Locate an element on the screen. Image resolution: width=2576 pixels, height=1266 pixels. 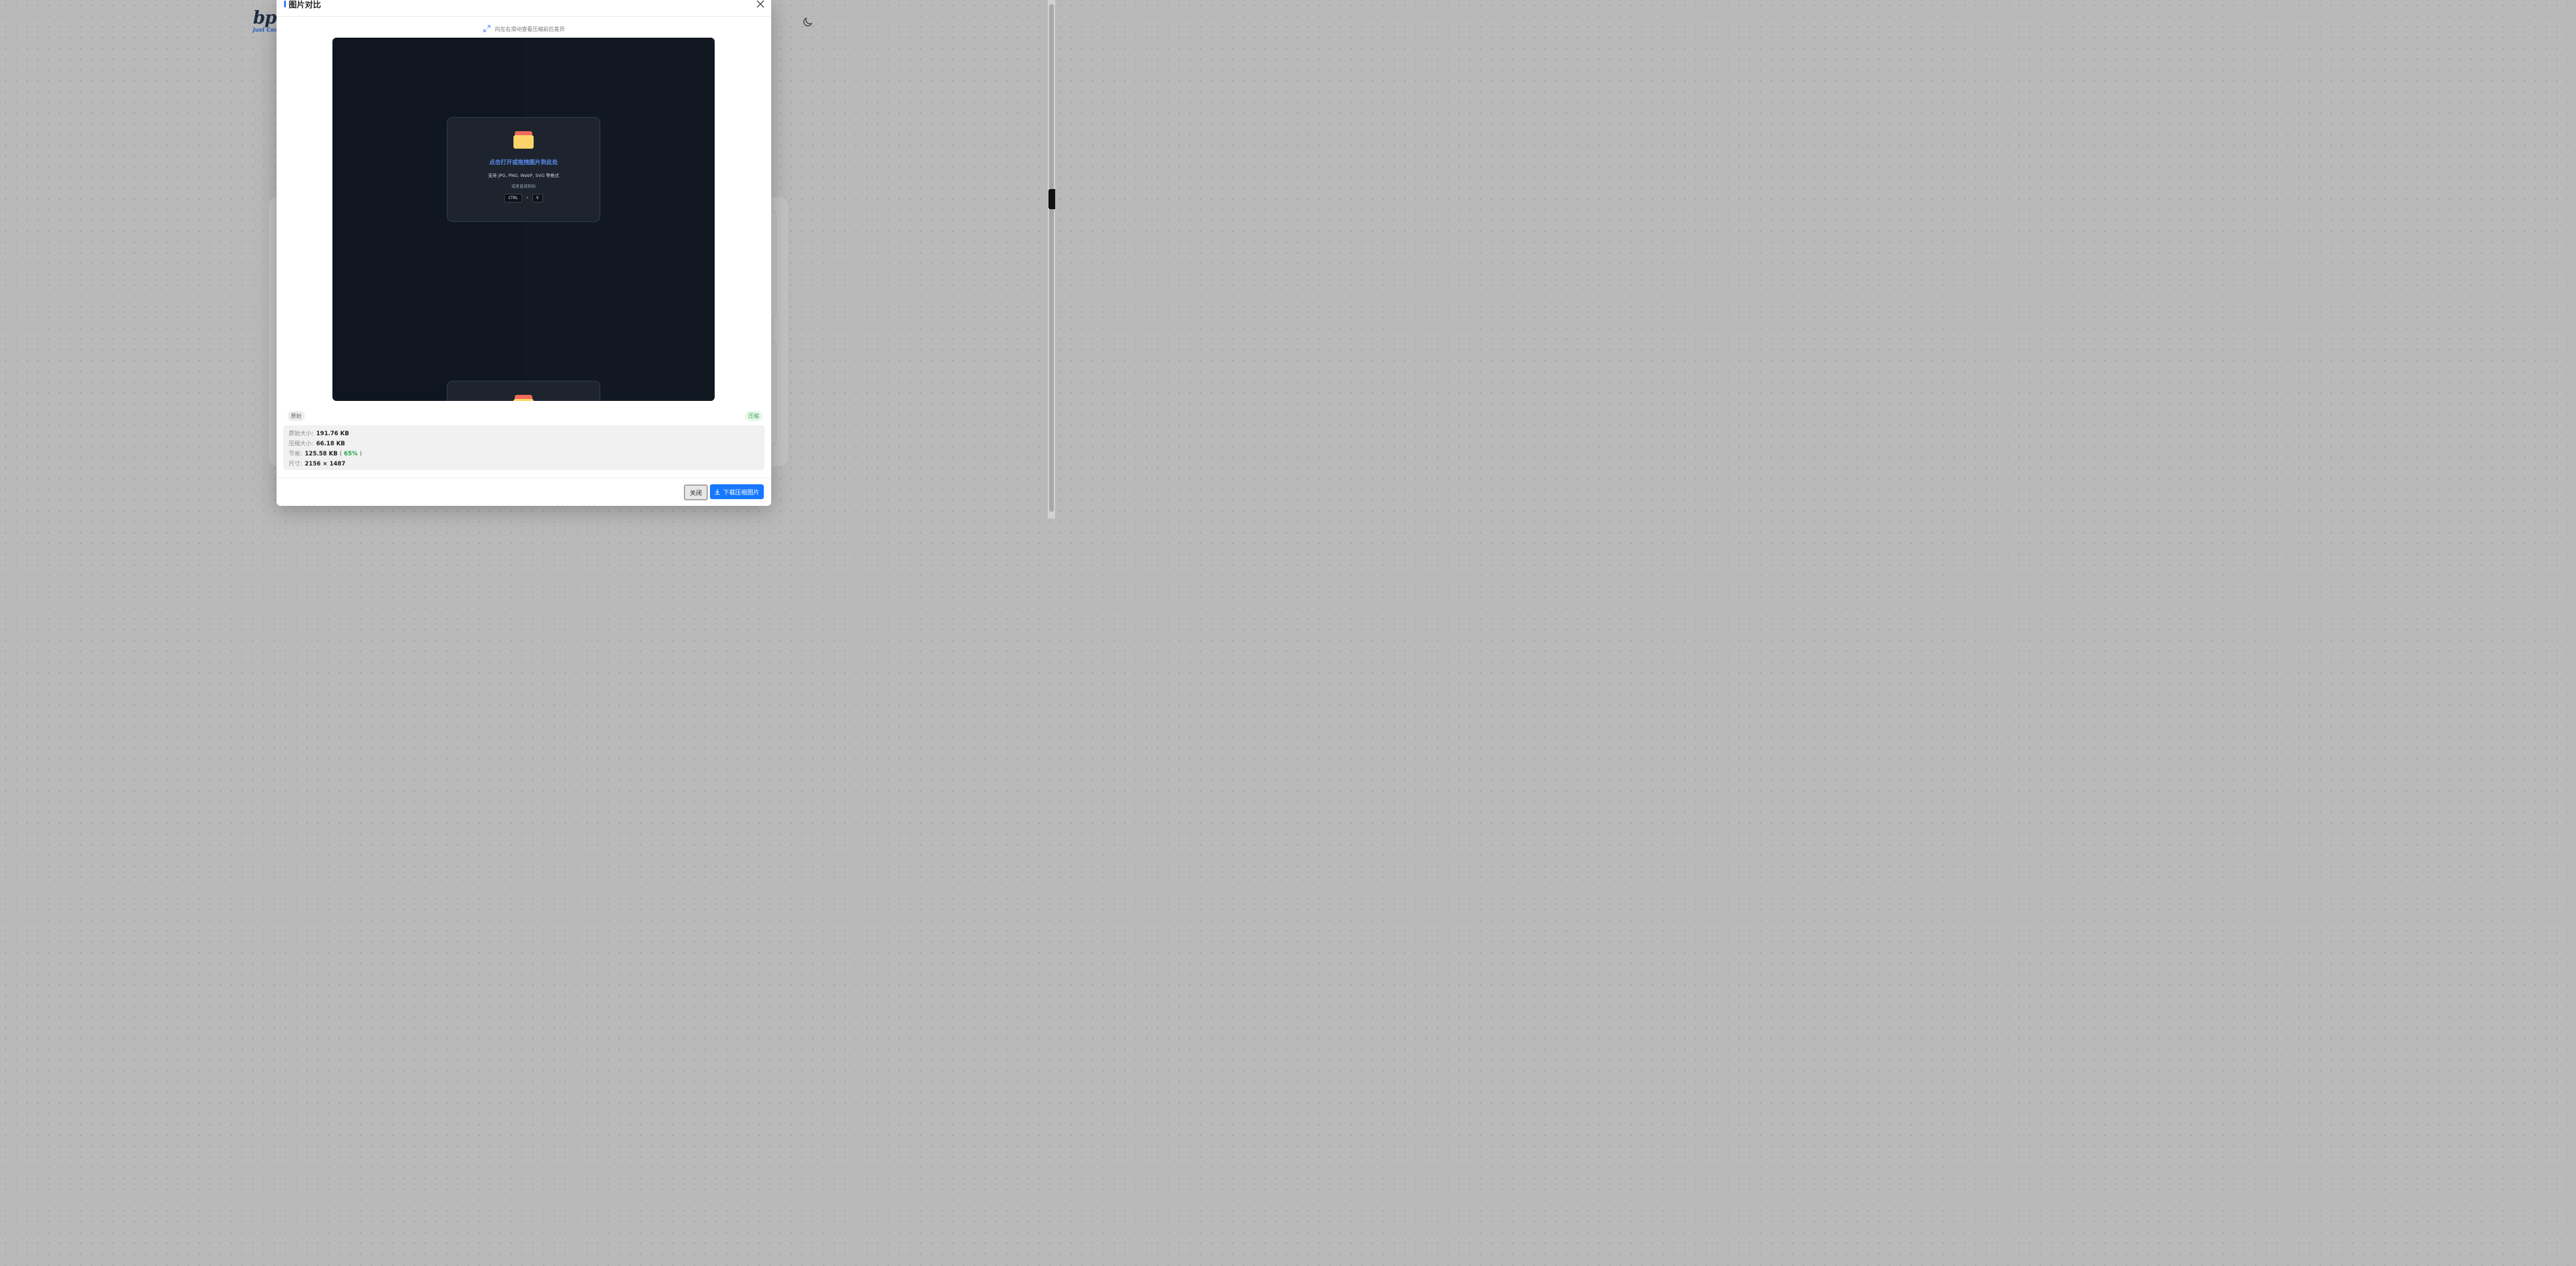
original-size-value: 191.76 KB is located at coordinates (332, 434).